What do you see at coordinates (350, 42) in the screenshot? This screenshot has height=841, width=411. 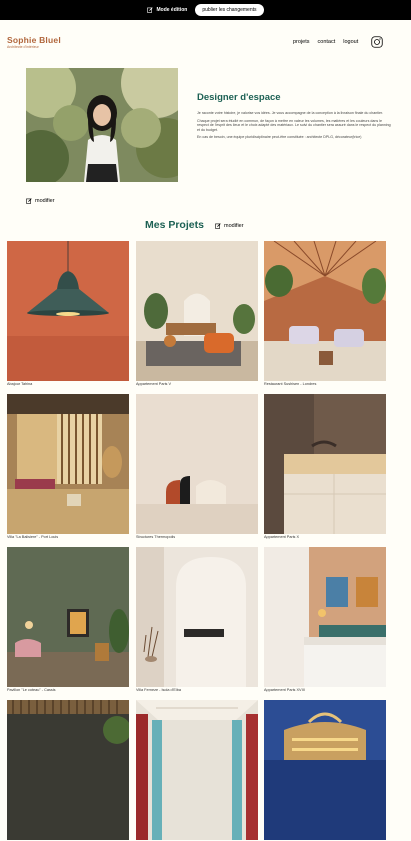 I see `nav-logout: logout` at bounding box center [350, 42].